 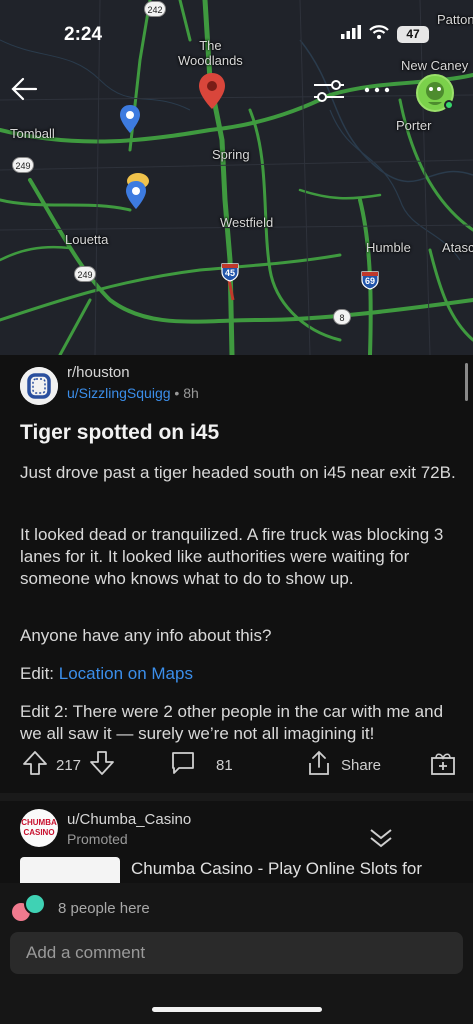 I want to click on share-button: Share, so click(x=344, y=765).